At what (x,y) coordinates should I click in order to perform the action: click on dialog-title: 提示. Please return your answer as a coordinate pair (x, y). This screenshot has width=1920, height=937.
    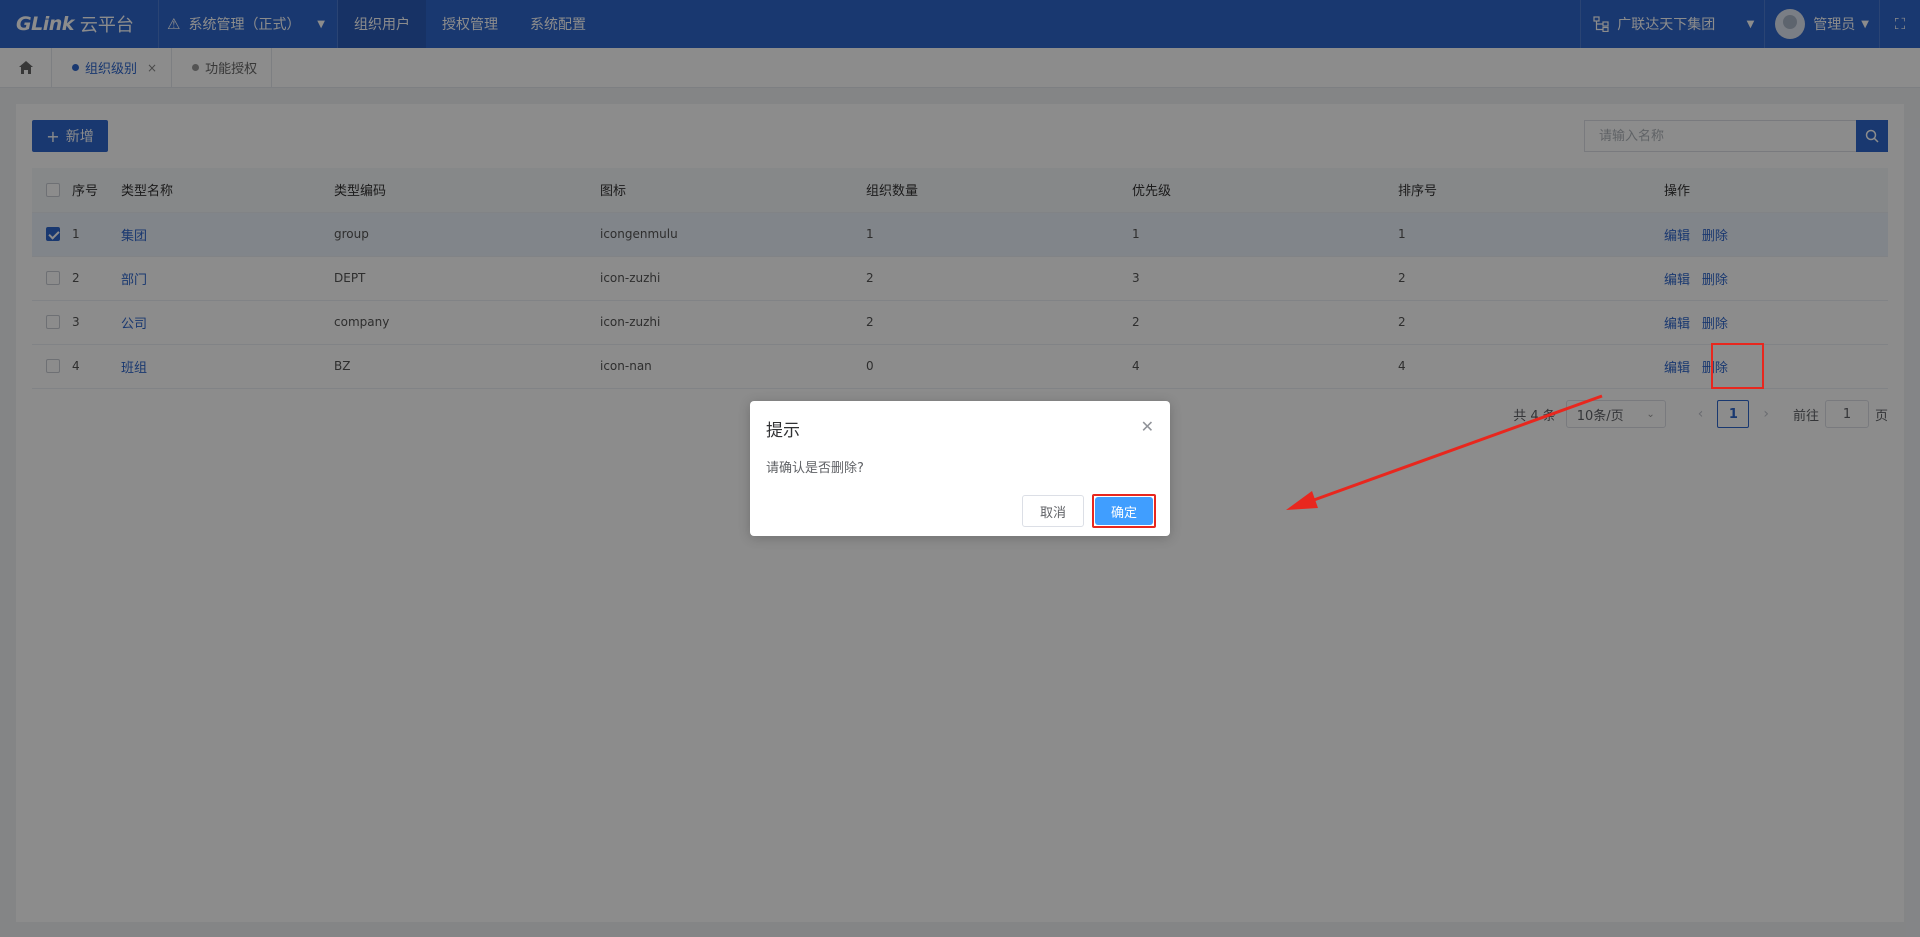
    Looking at the image, I should click on (783, 431).